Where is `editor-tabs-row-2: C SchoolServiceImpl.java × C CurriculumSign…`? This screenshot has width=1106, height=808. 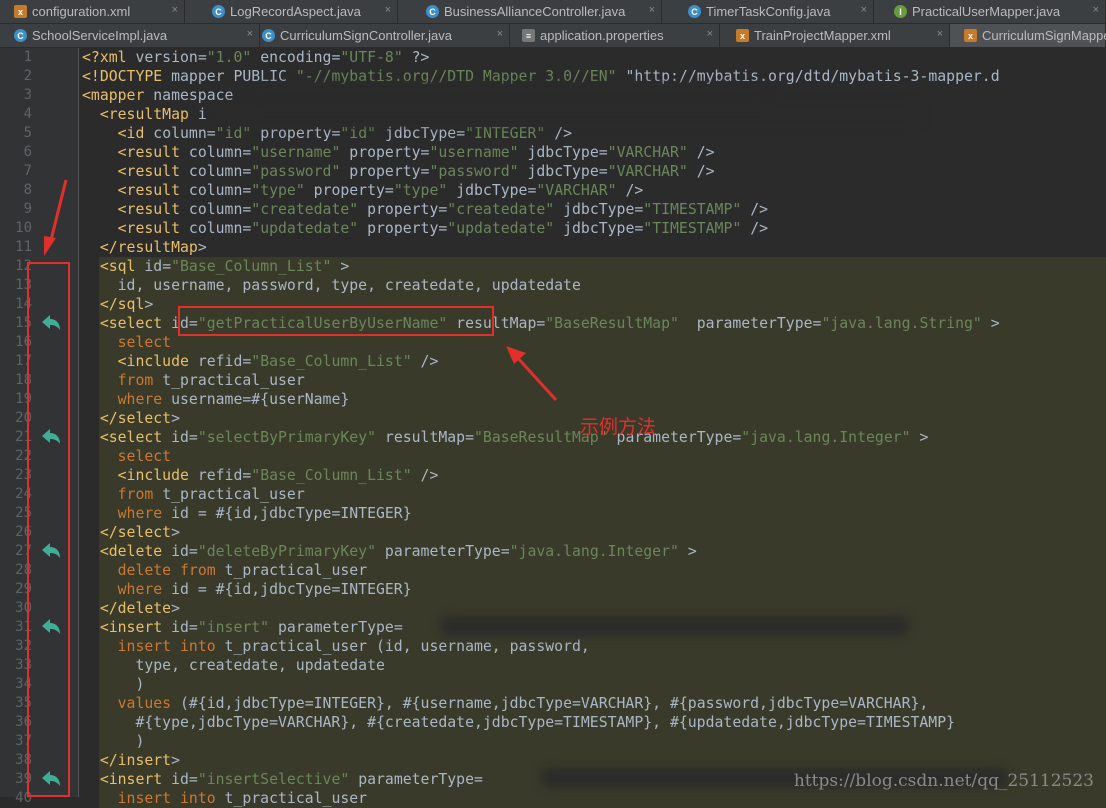
editor-tabs-row-2: C SchoolServiceImpl.java × C CurriculumSign… is located at coordinates (553, 36).